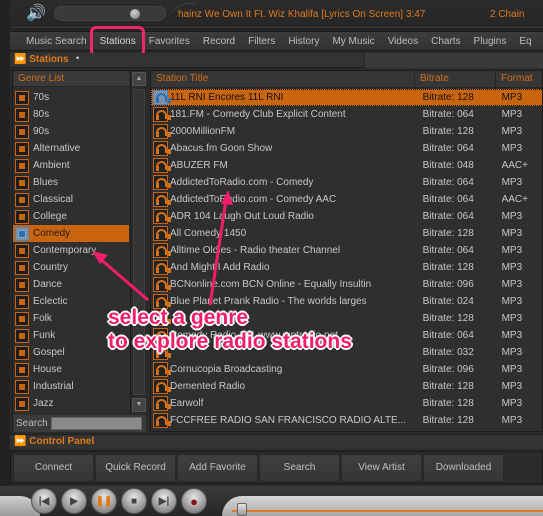 The height and width of the screenshot is (516, 543). Describe the element at coordinates (283, 79) in the screenshot. I see `column-header-station-title: Station Title` at that location.